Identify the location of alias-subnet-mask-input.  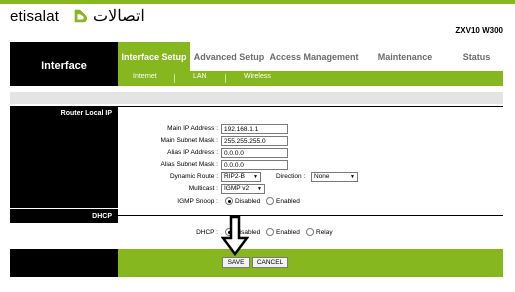
(254, 165).